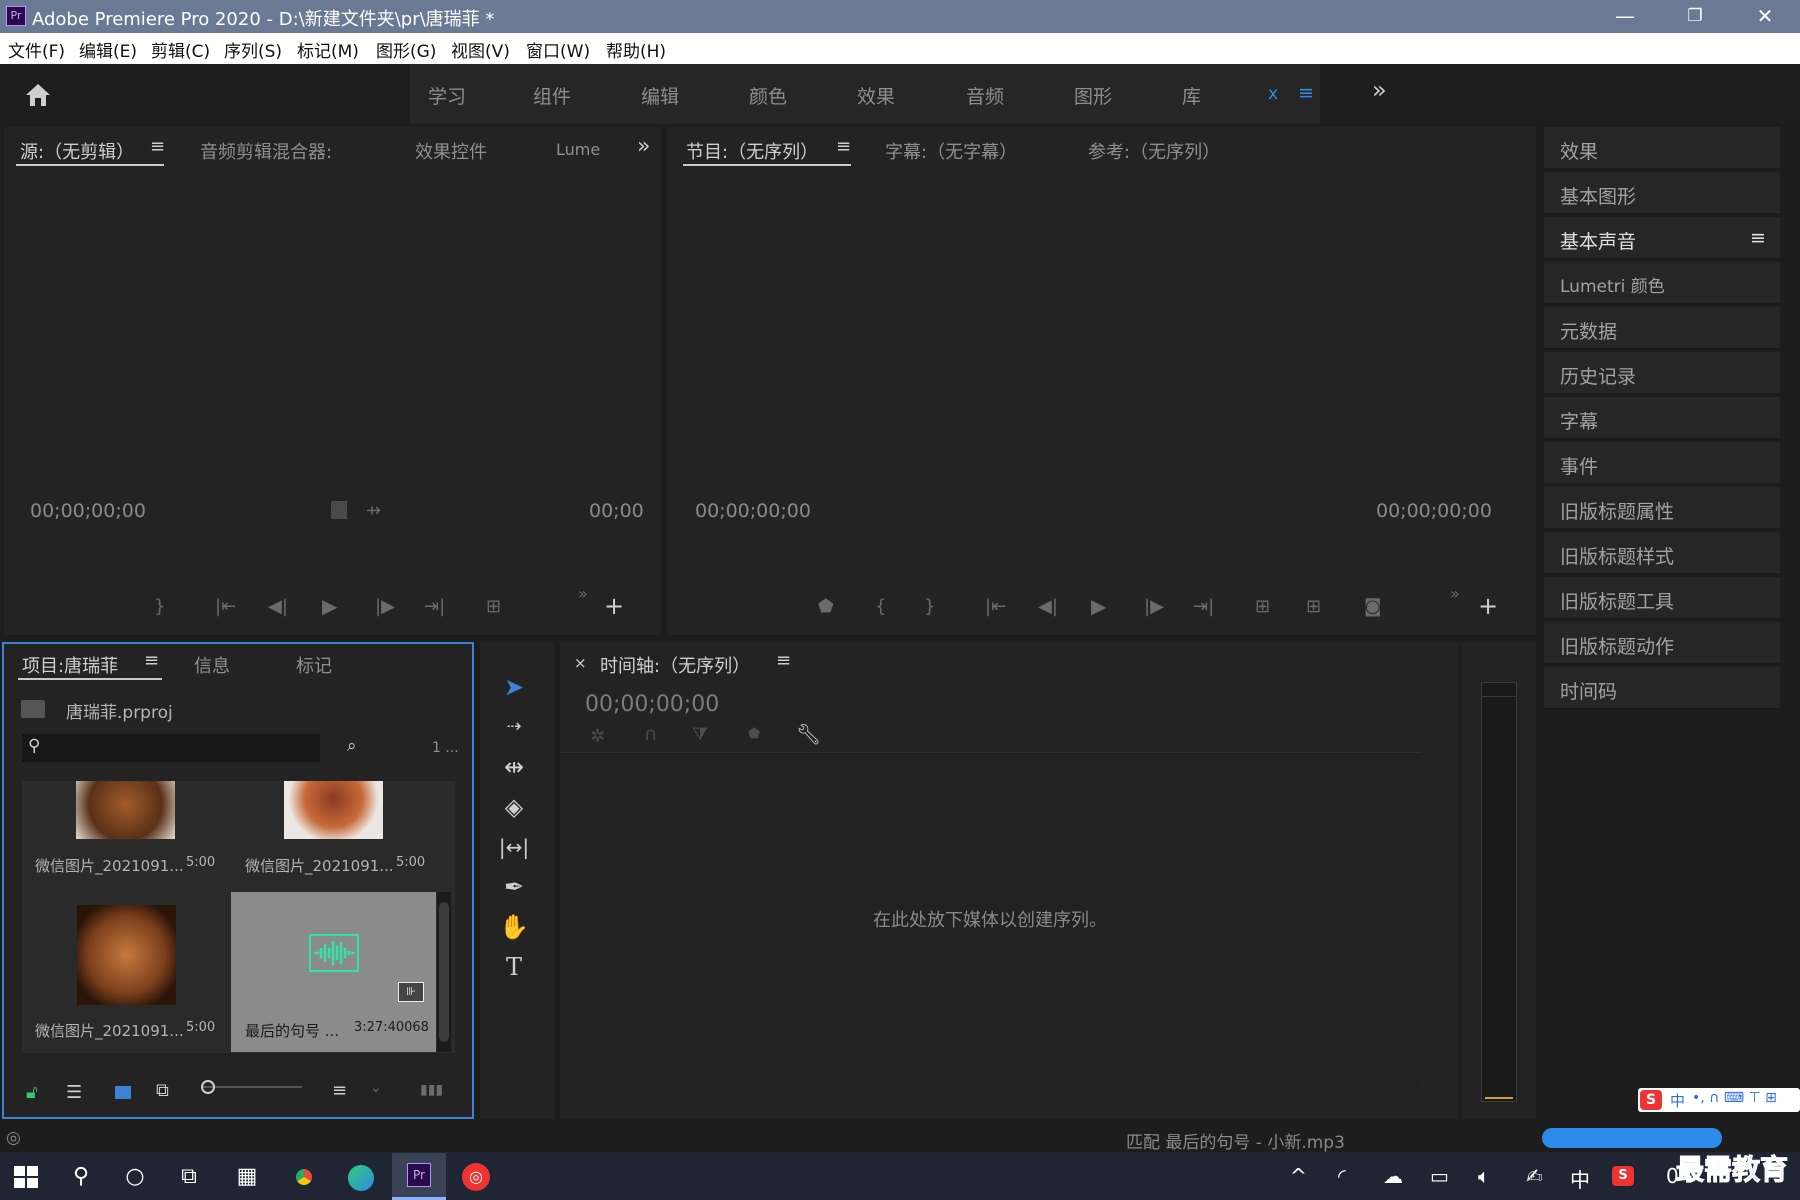  What do you see at coordinates (1662, 463) in the screenshot?
I see `panel-events: 事件` at bounding box center [1662, 463].